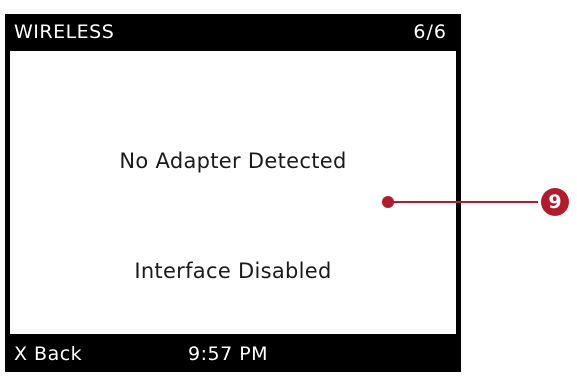 The height and width of the screenshot is (380, 577). What do you see at coordinates (464, 202) in the screenshot?
I see `callout-leader-line` at bounding box center [464, 202].